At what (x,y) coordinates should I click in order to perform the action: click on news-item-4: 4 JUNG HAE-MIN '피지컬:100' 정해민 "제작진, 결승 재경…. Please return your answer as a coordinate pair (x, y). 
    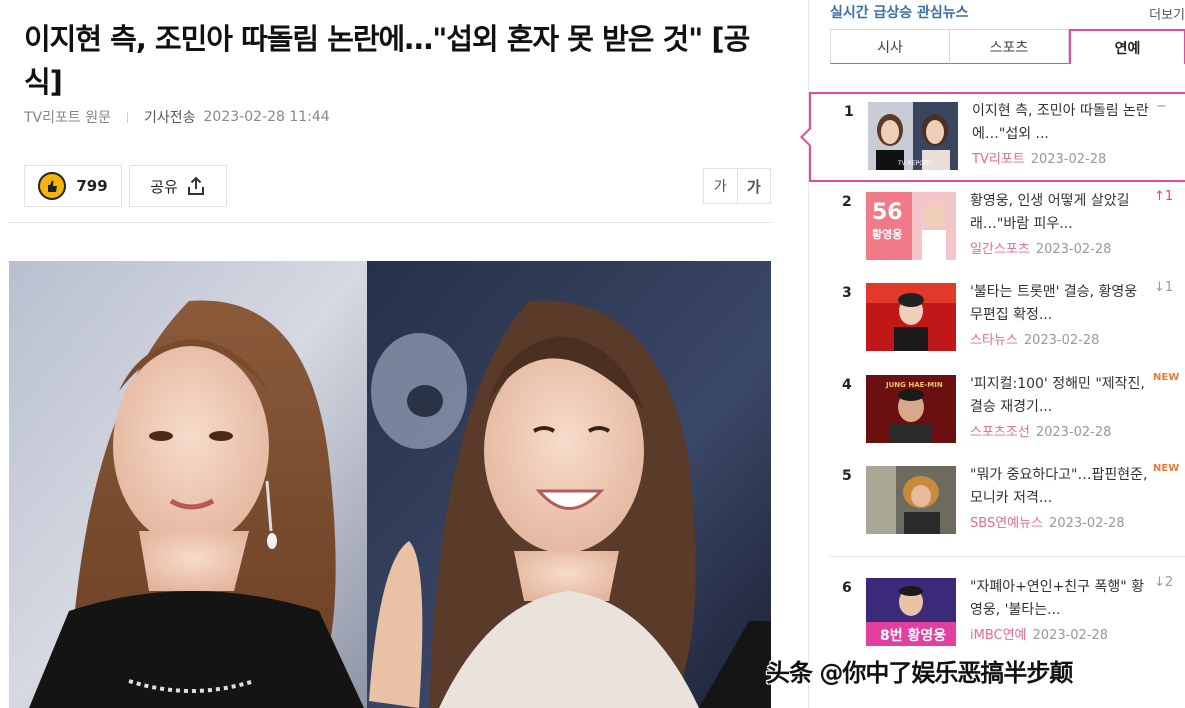
    Looking at the image, I should click on (997, 411).